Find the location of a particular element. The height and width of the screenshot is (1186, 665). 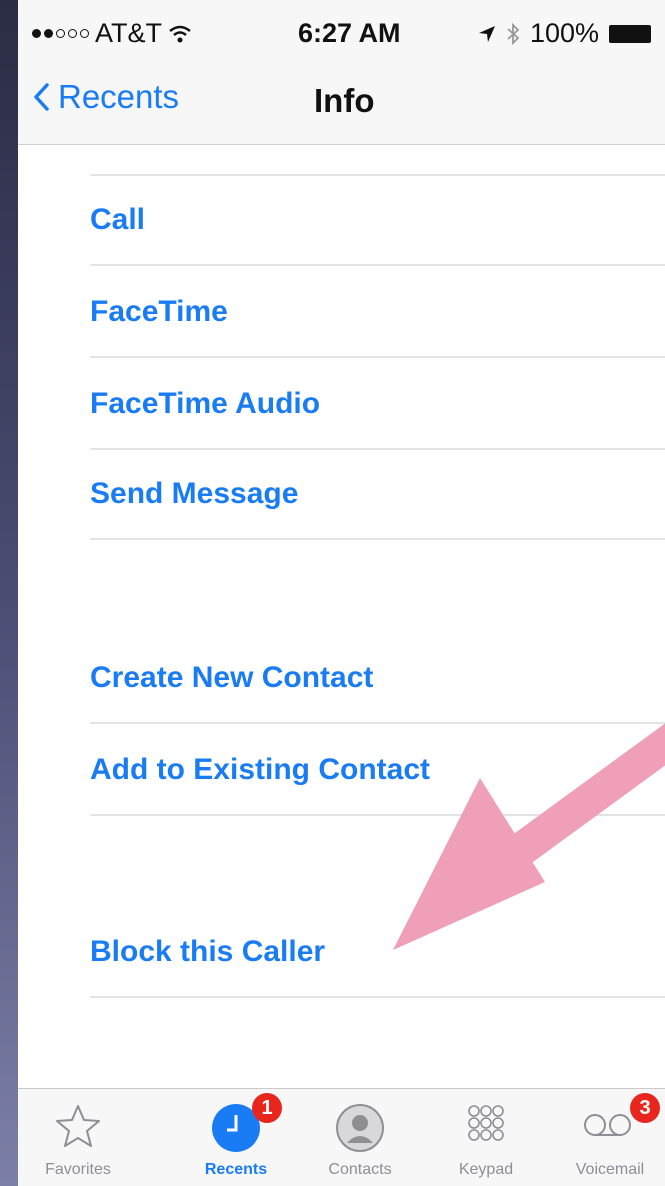

person-icon is located at coordinates (360, 1128).